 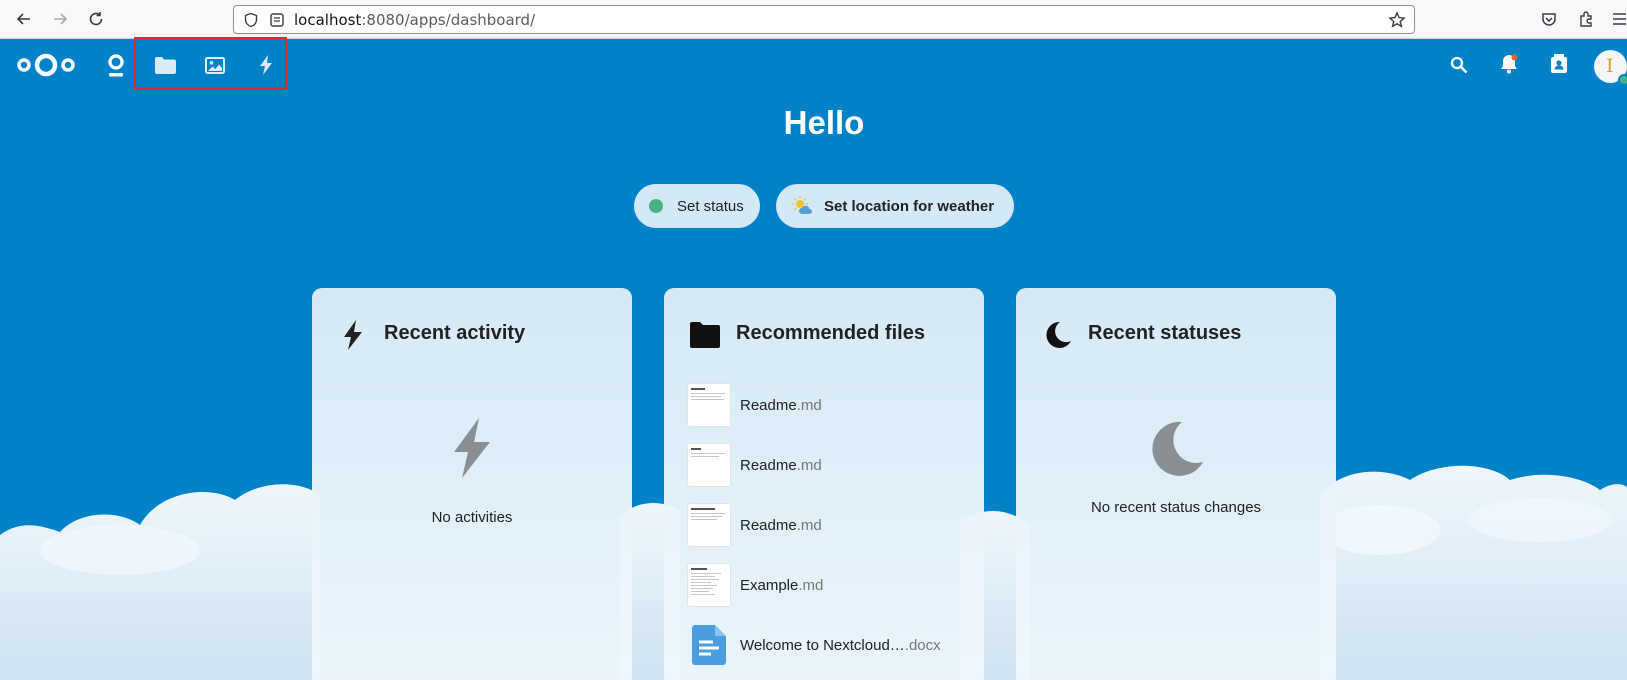 I want to click on contacts-icon, so click(x=1559, y=63).